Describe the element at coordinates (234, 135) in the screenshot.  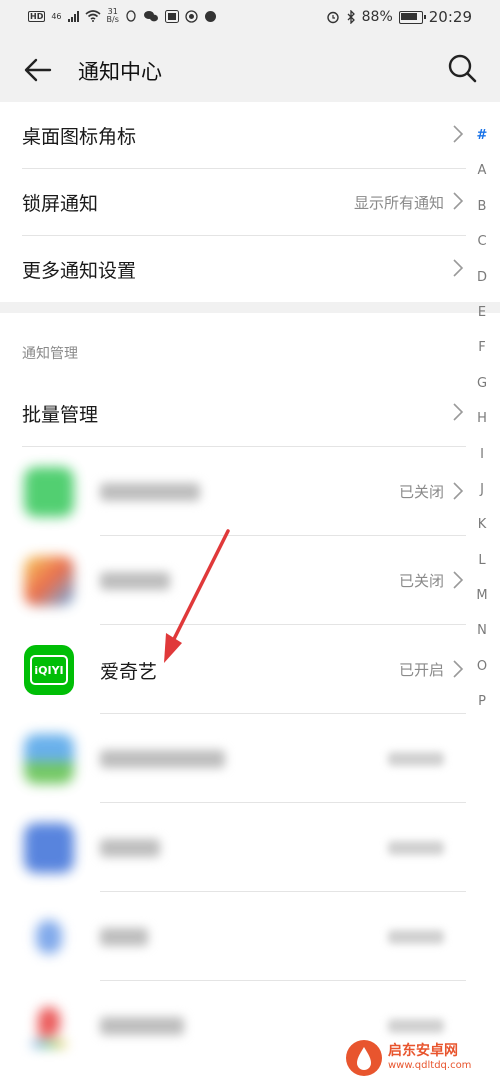
I see `row-badge-settings: 桌面图标角标` at that location.